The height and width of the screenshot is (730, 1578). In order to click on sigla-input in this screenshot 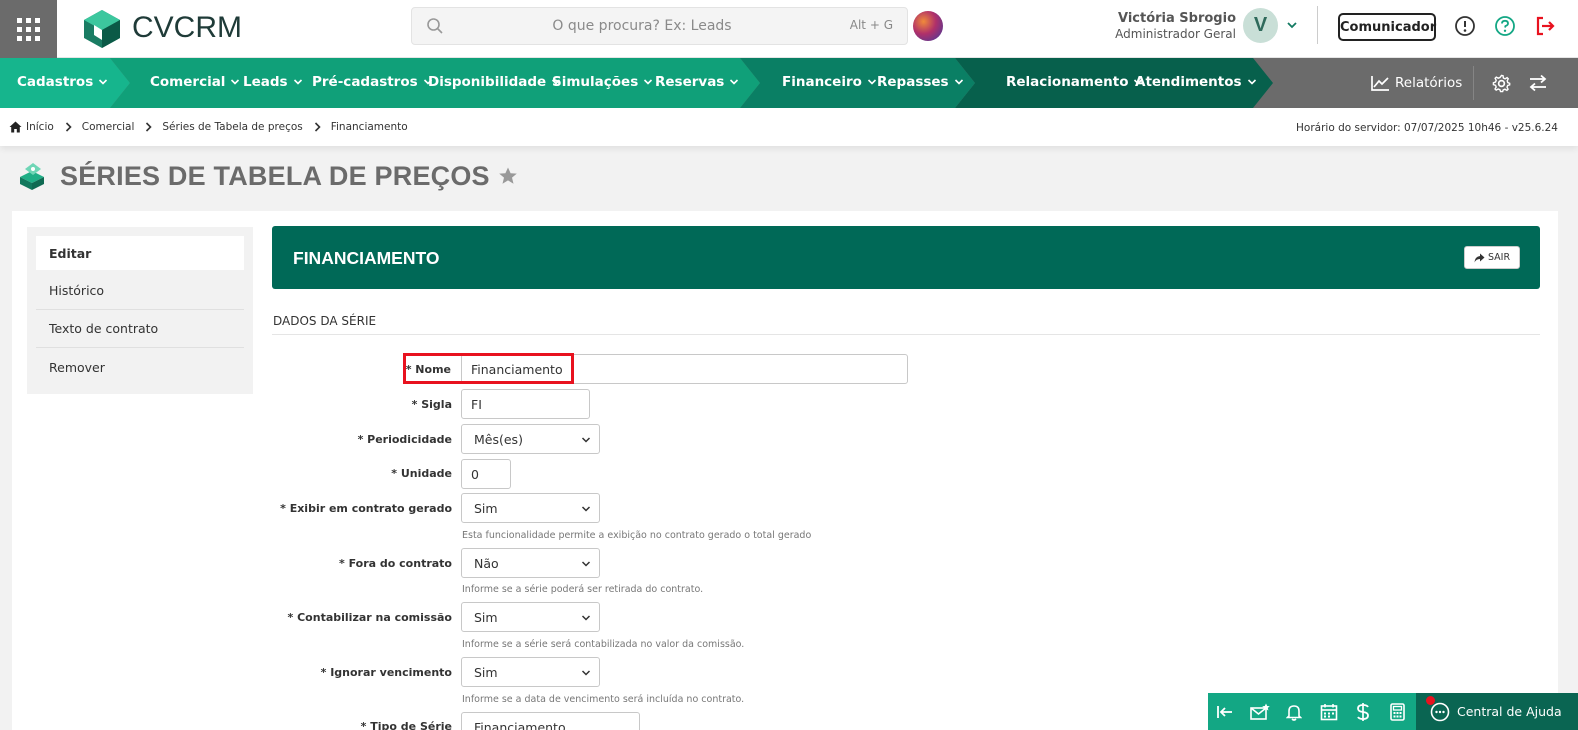, I will do `click(525, 404)`.